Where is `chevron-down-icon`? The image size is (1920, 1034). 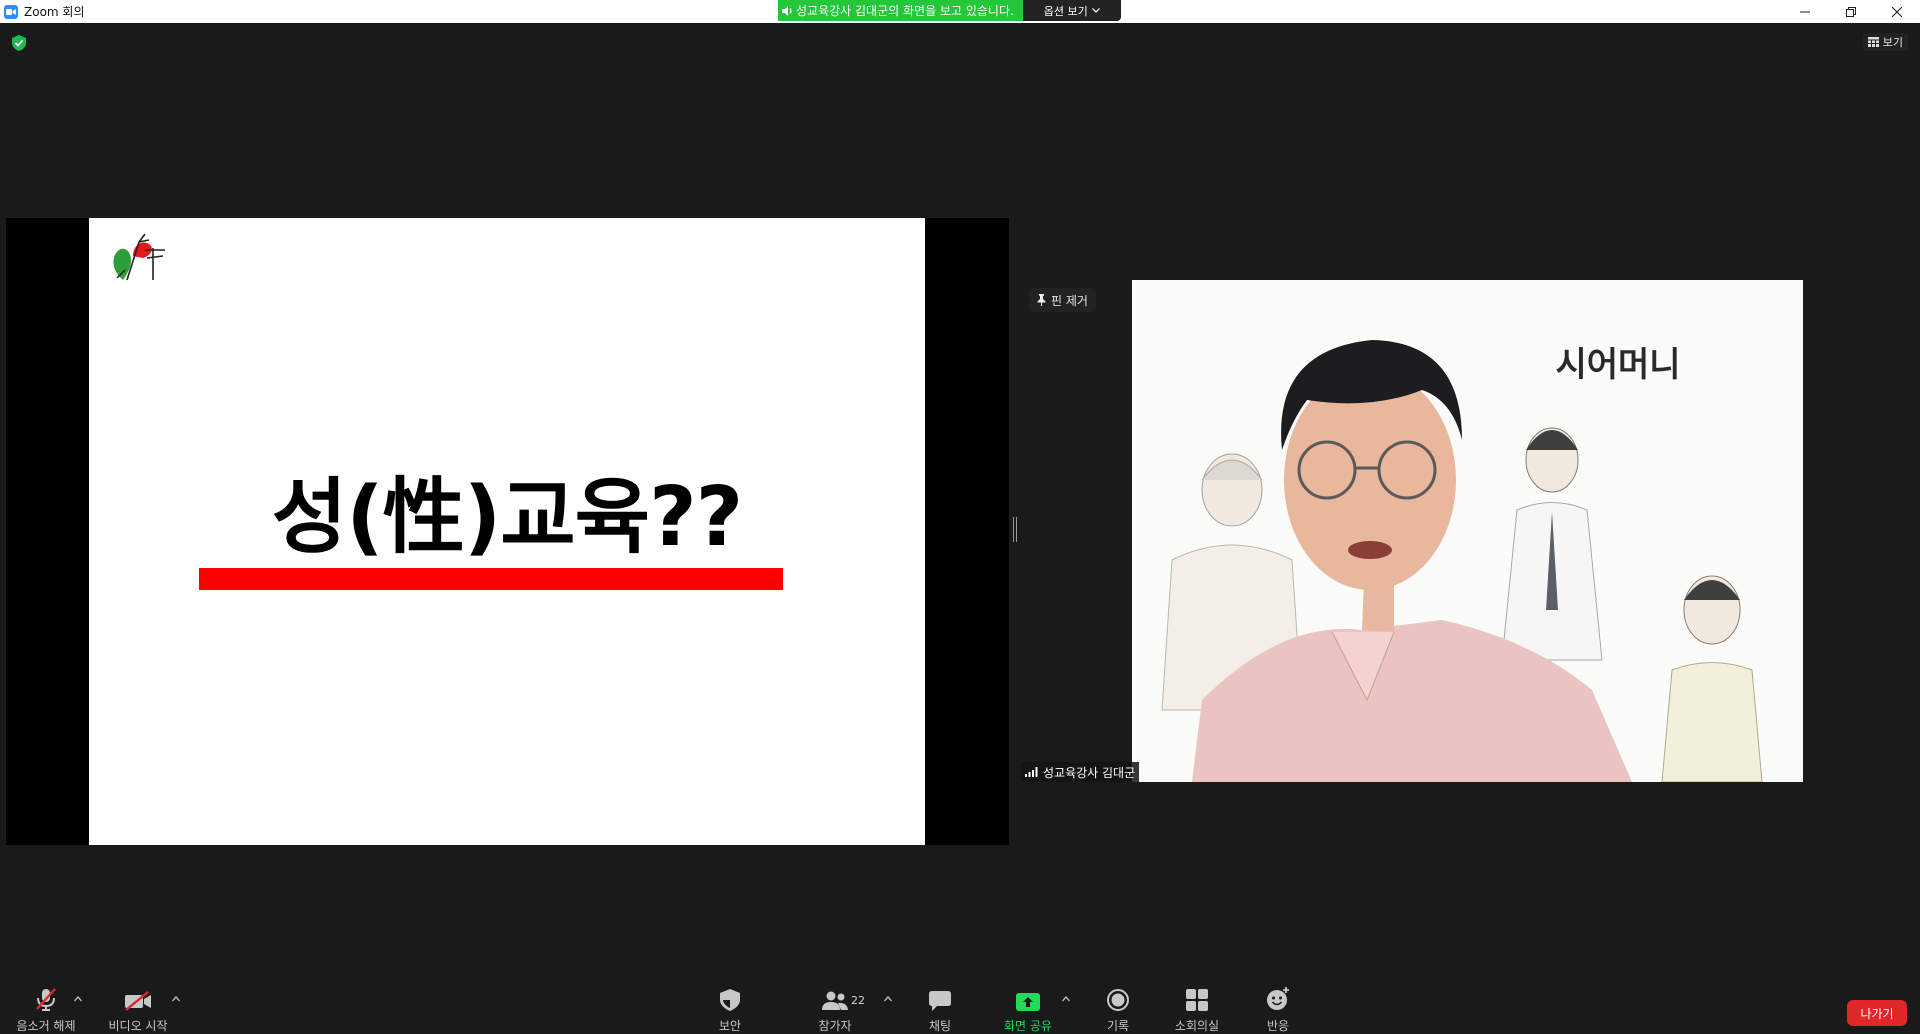 chevron-down-icon is located at coordinates (1095, 10).